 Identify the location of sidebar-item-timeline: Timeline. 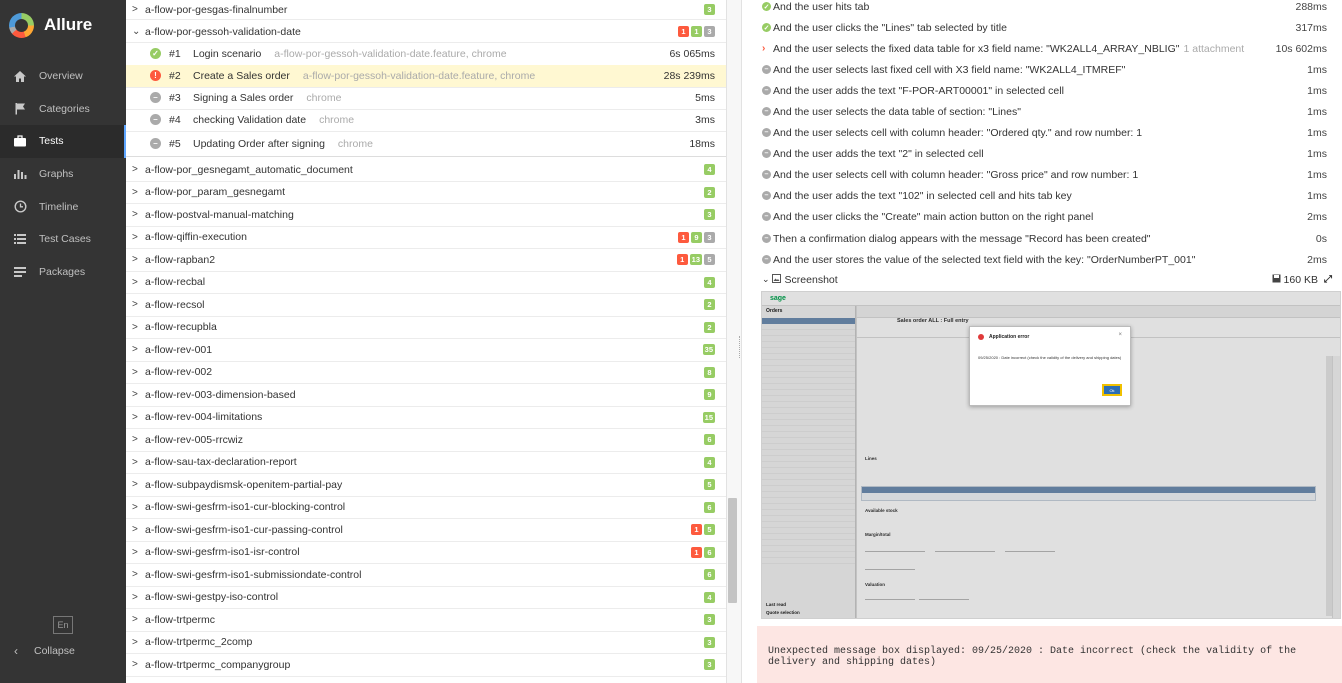
(63, 206).